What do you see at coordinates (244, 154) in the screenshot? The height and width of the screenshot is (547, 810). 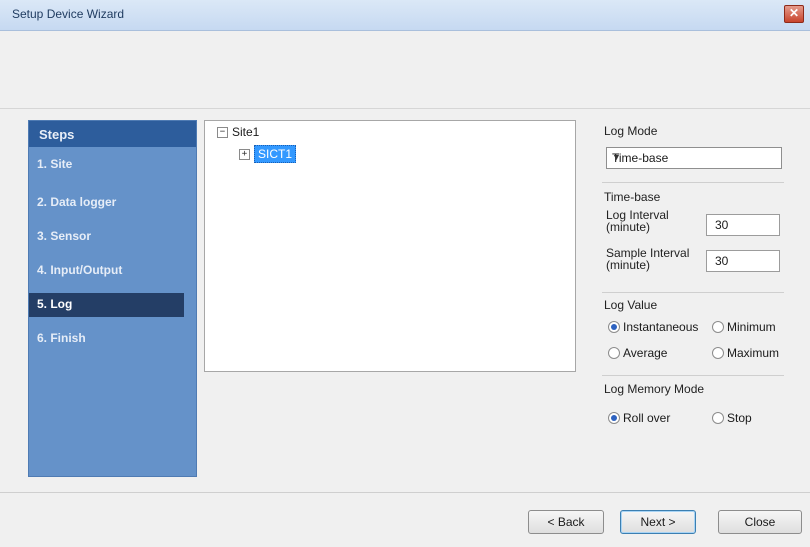 I see `expand-icon: +` at bounding box center [244, 154].